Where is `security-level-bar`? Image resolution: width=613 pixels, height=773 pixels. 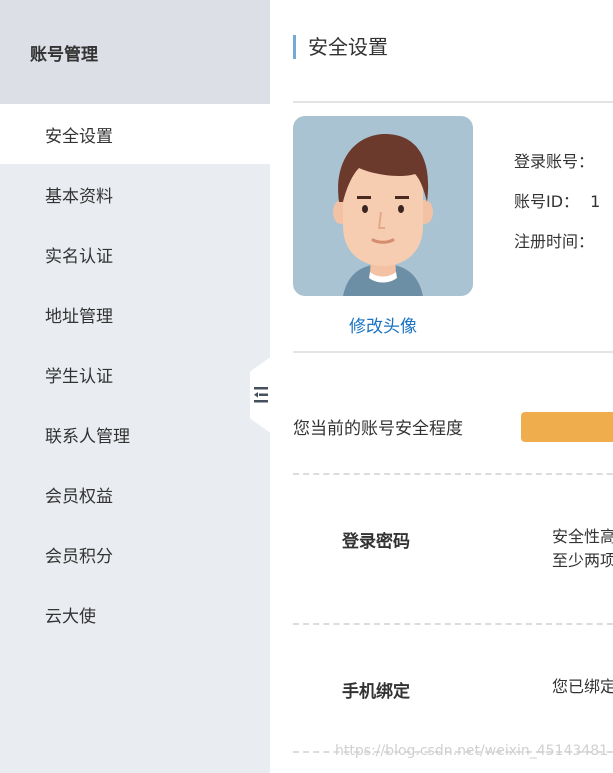 security-level-bar is located at coordinates (567, 427).